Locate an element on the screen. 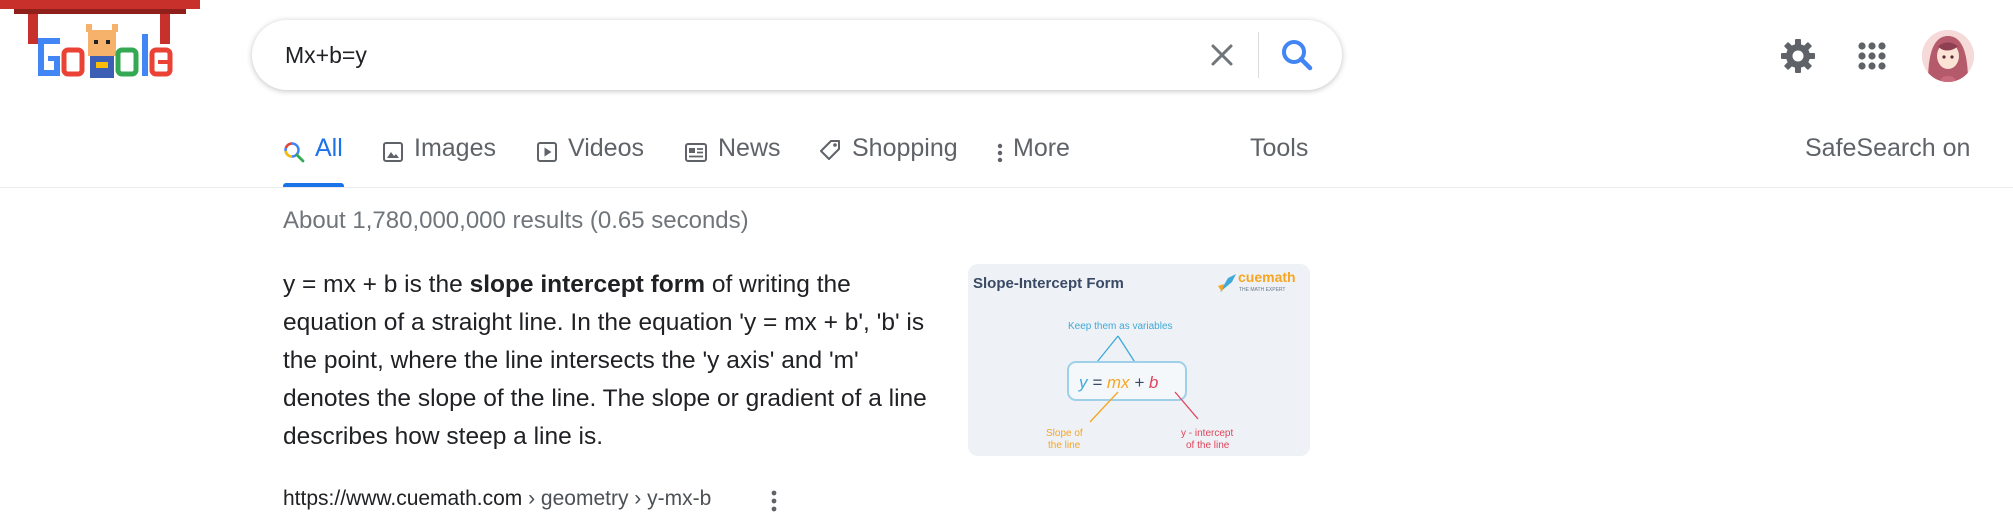 This screenshot has height=521, width=2013. cite-domain: https://www.cuemath.com is located at coordinates (403, 498).